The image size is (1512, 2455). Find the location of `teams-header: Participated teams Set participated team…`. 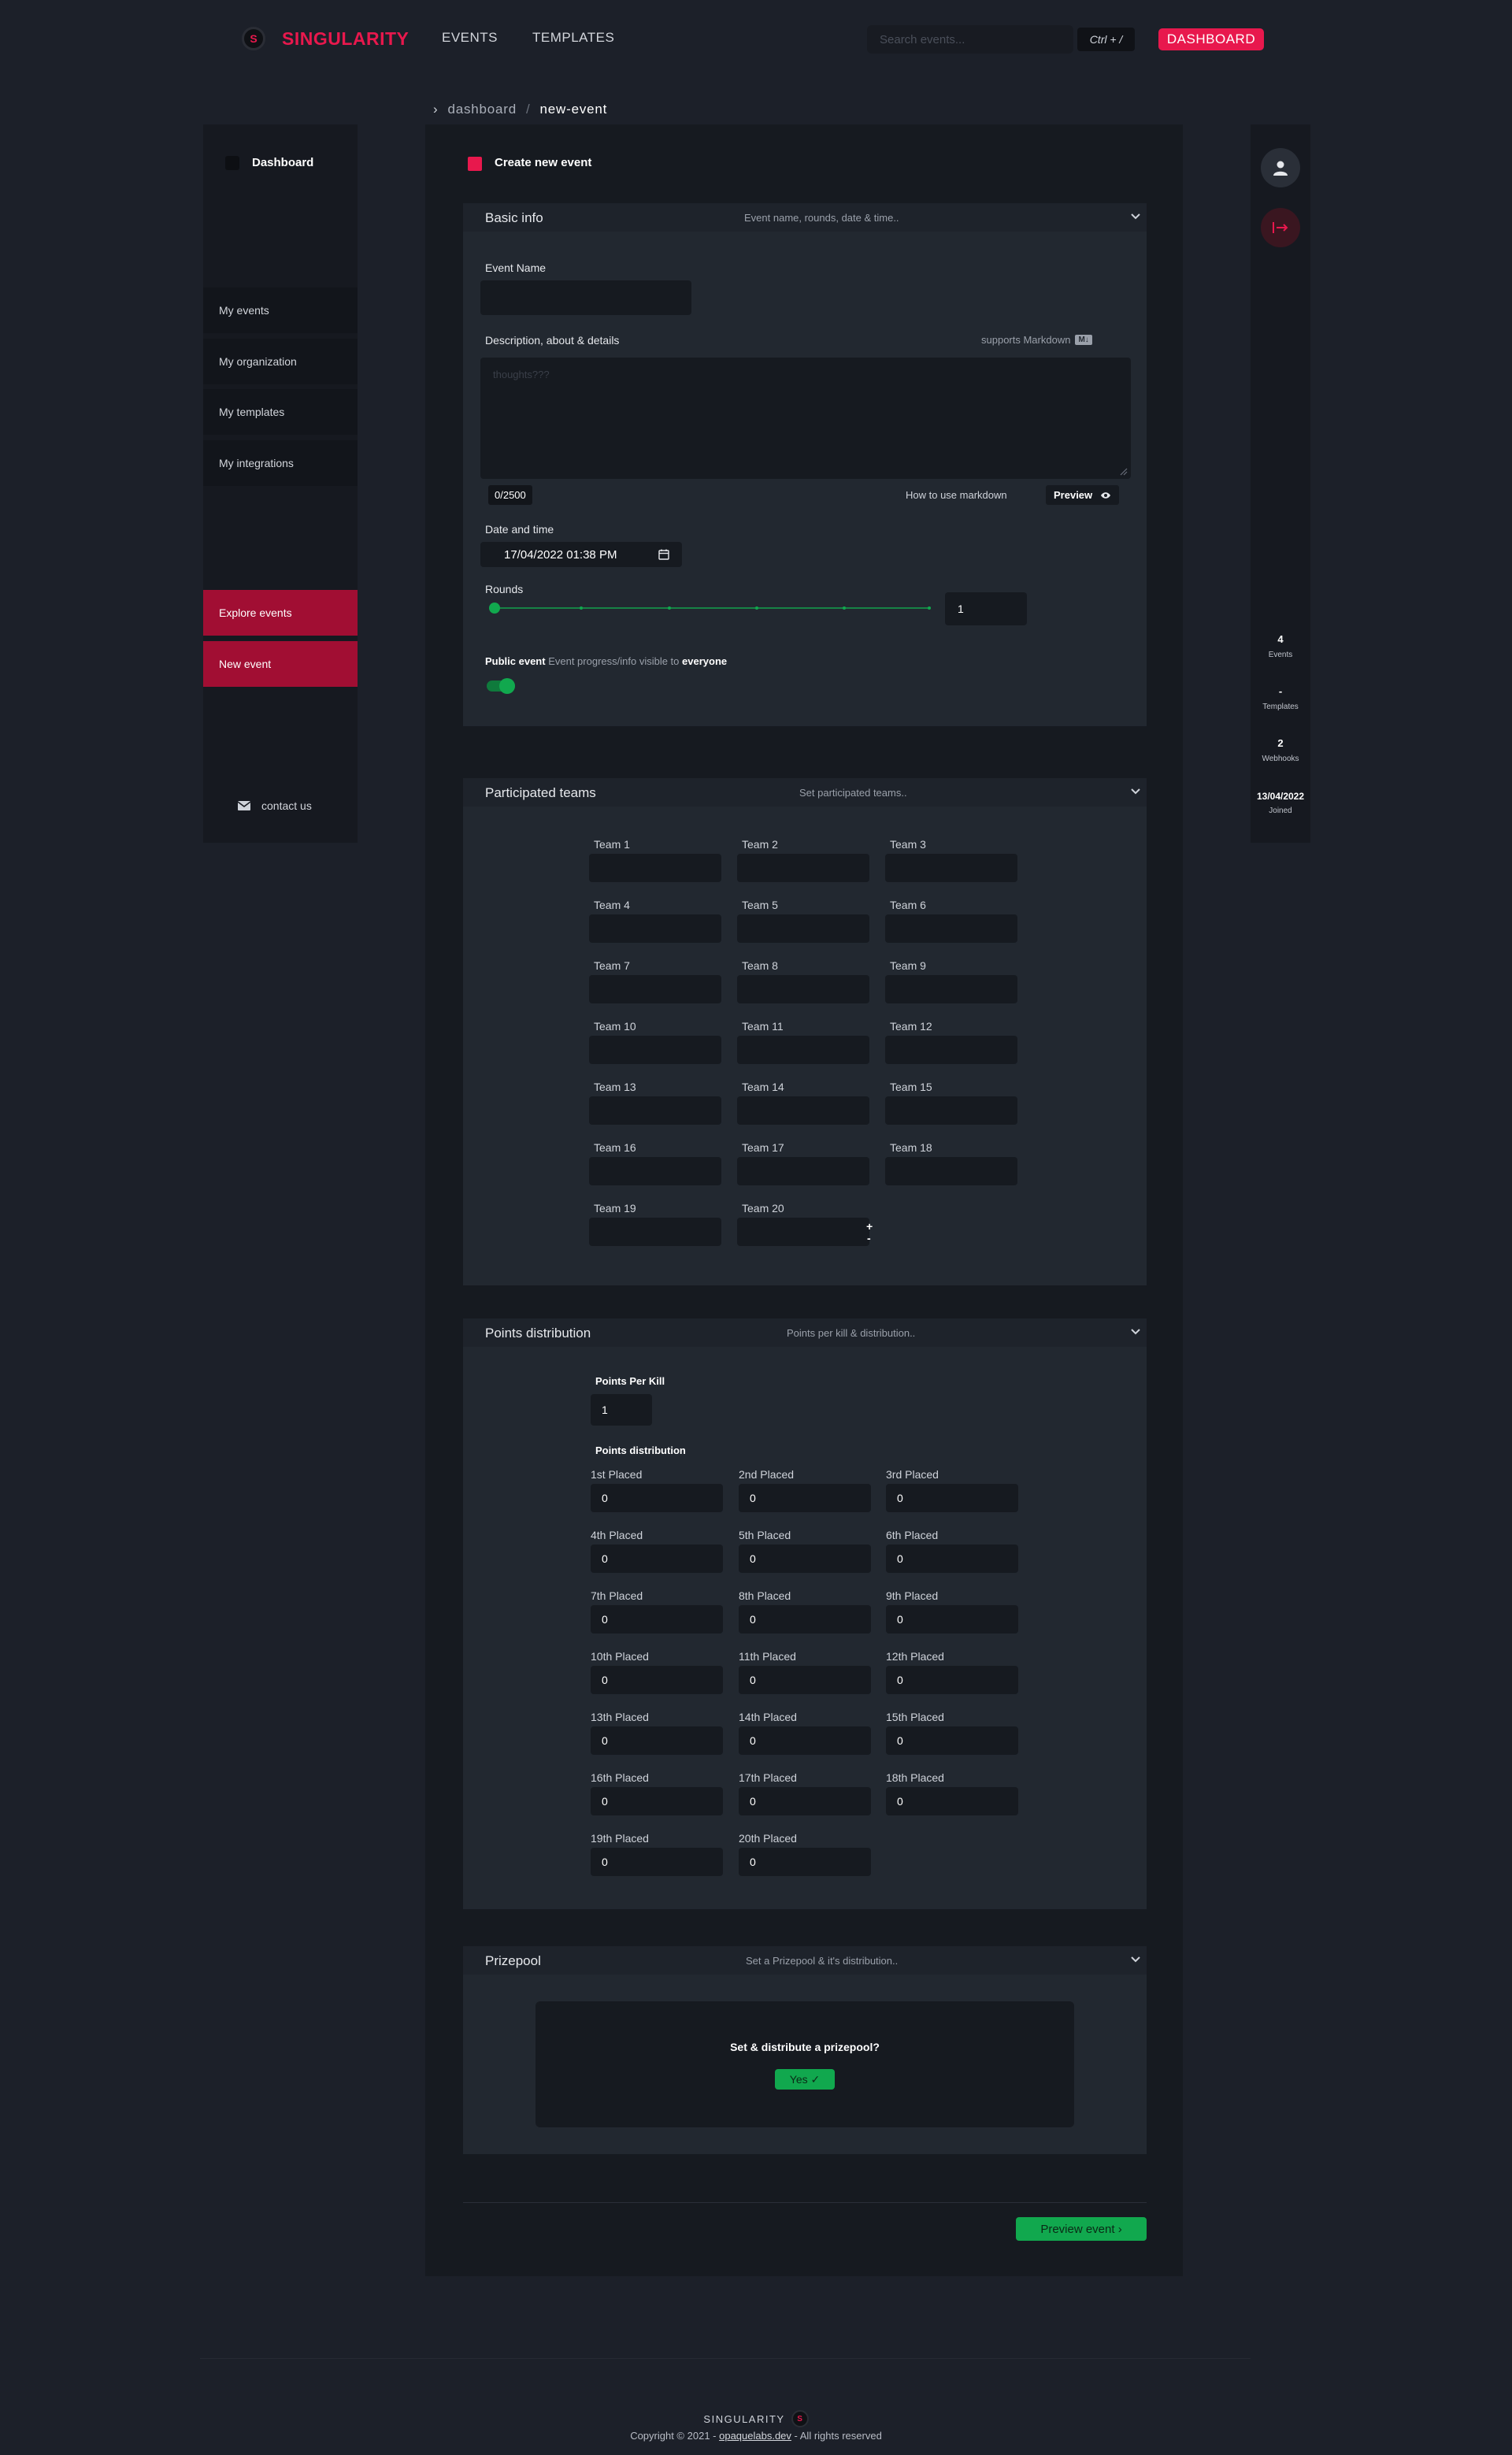

teams-header: Participated teams Set participated team… is located at coordinates (805, 793).